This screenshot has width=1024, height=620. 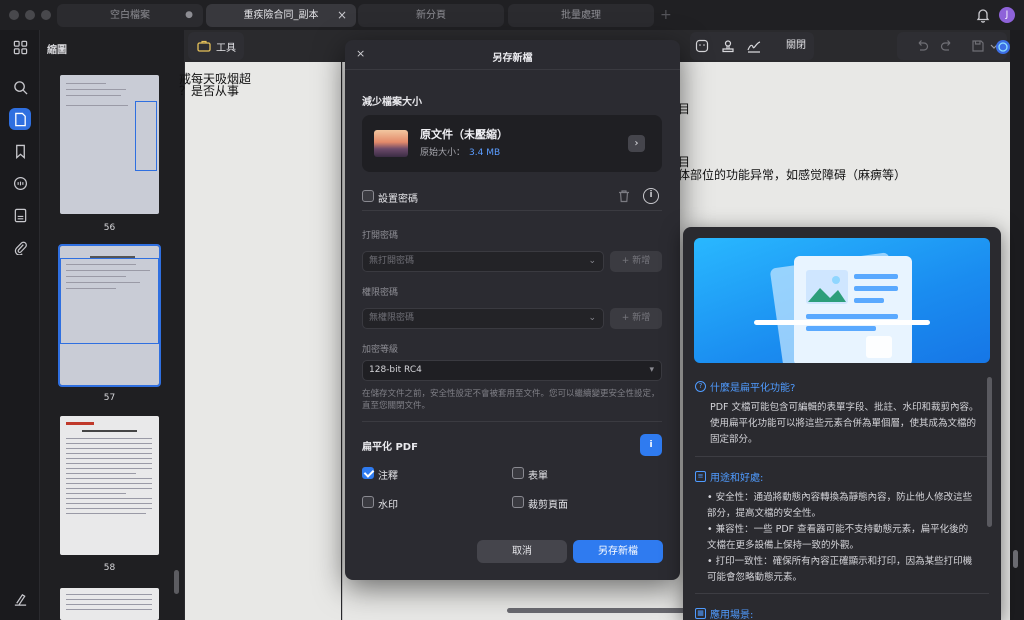 I want to click on use-cases-label: 應用場景:, so click(x=732, y=615).